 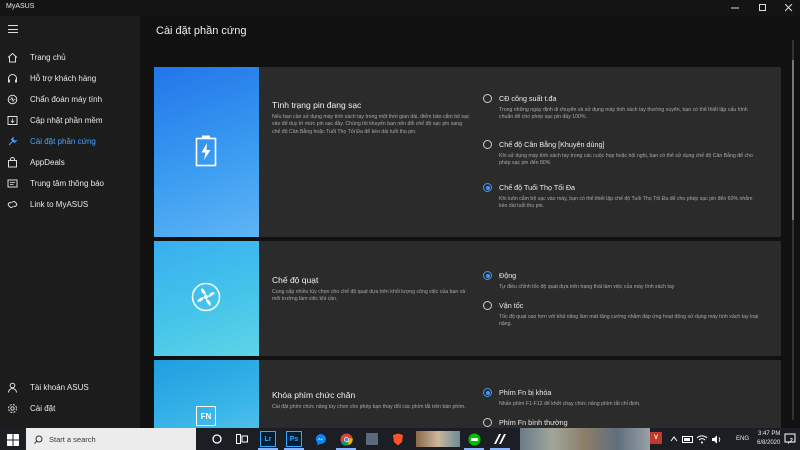 I want to click on fn-key-icon: FN, so click(x=206, y=416).